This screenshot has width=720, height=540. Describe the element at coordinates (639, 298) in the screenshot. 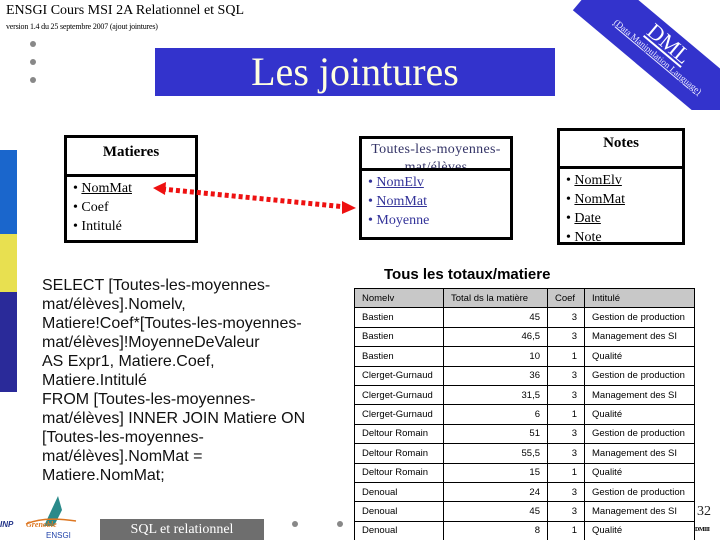

I see `column-header: Intitulé` at that location.